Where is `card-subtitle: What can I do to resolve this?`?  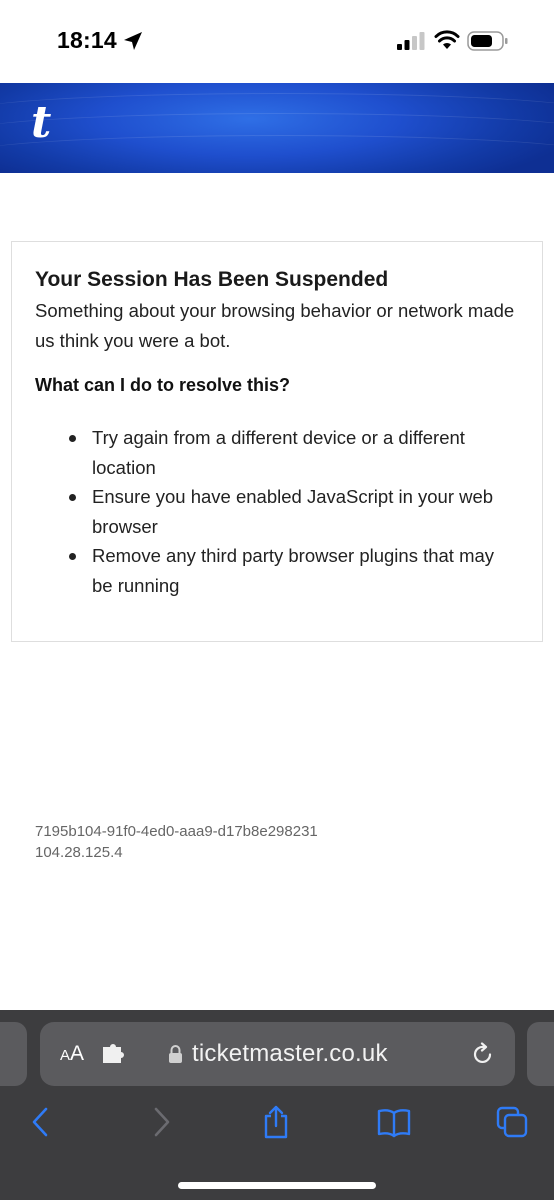
card-subtitle: What can I do to resolve this? is located at coordinates (163, 385).